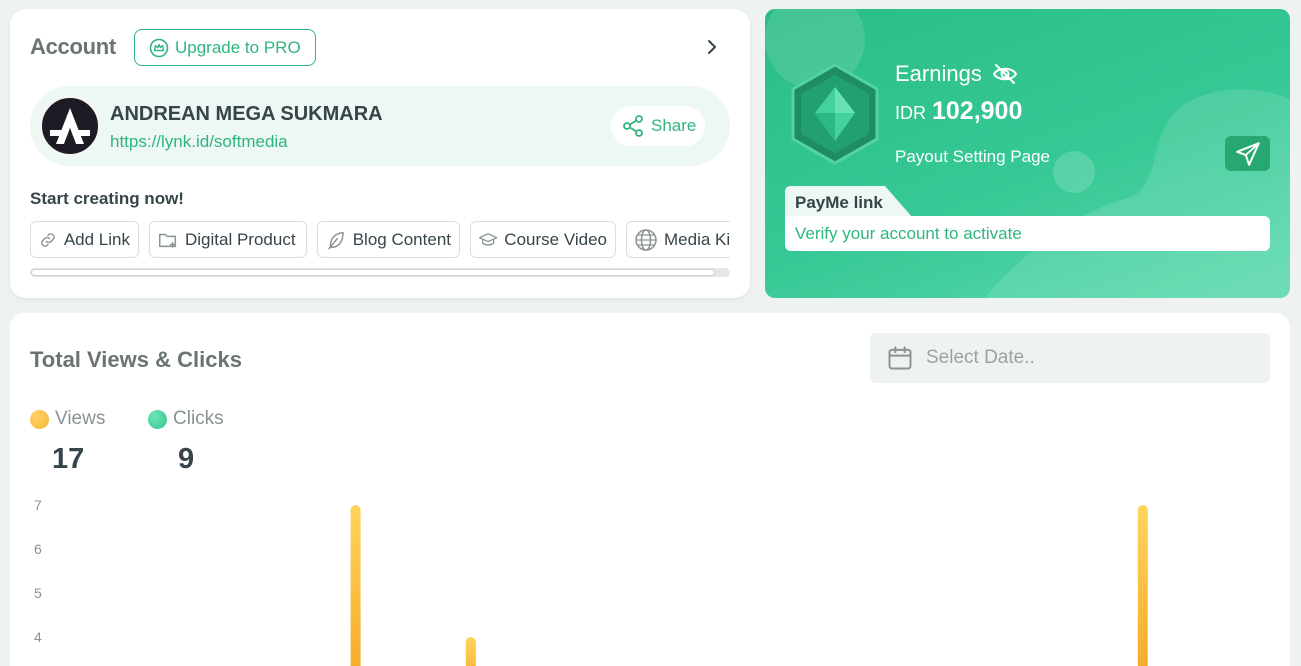 This screenshot has height=666, width=1301. What do you see at coordinates (67, 419) in the screenshot?
I see `legend-views: Views` at bounding box center [67, 419].